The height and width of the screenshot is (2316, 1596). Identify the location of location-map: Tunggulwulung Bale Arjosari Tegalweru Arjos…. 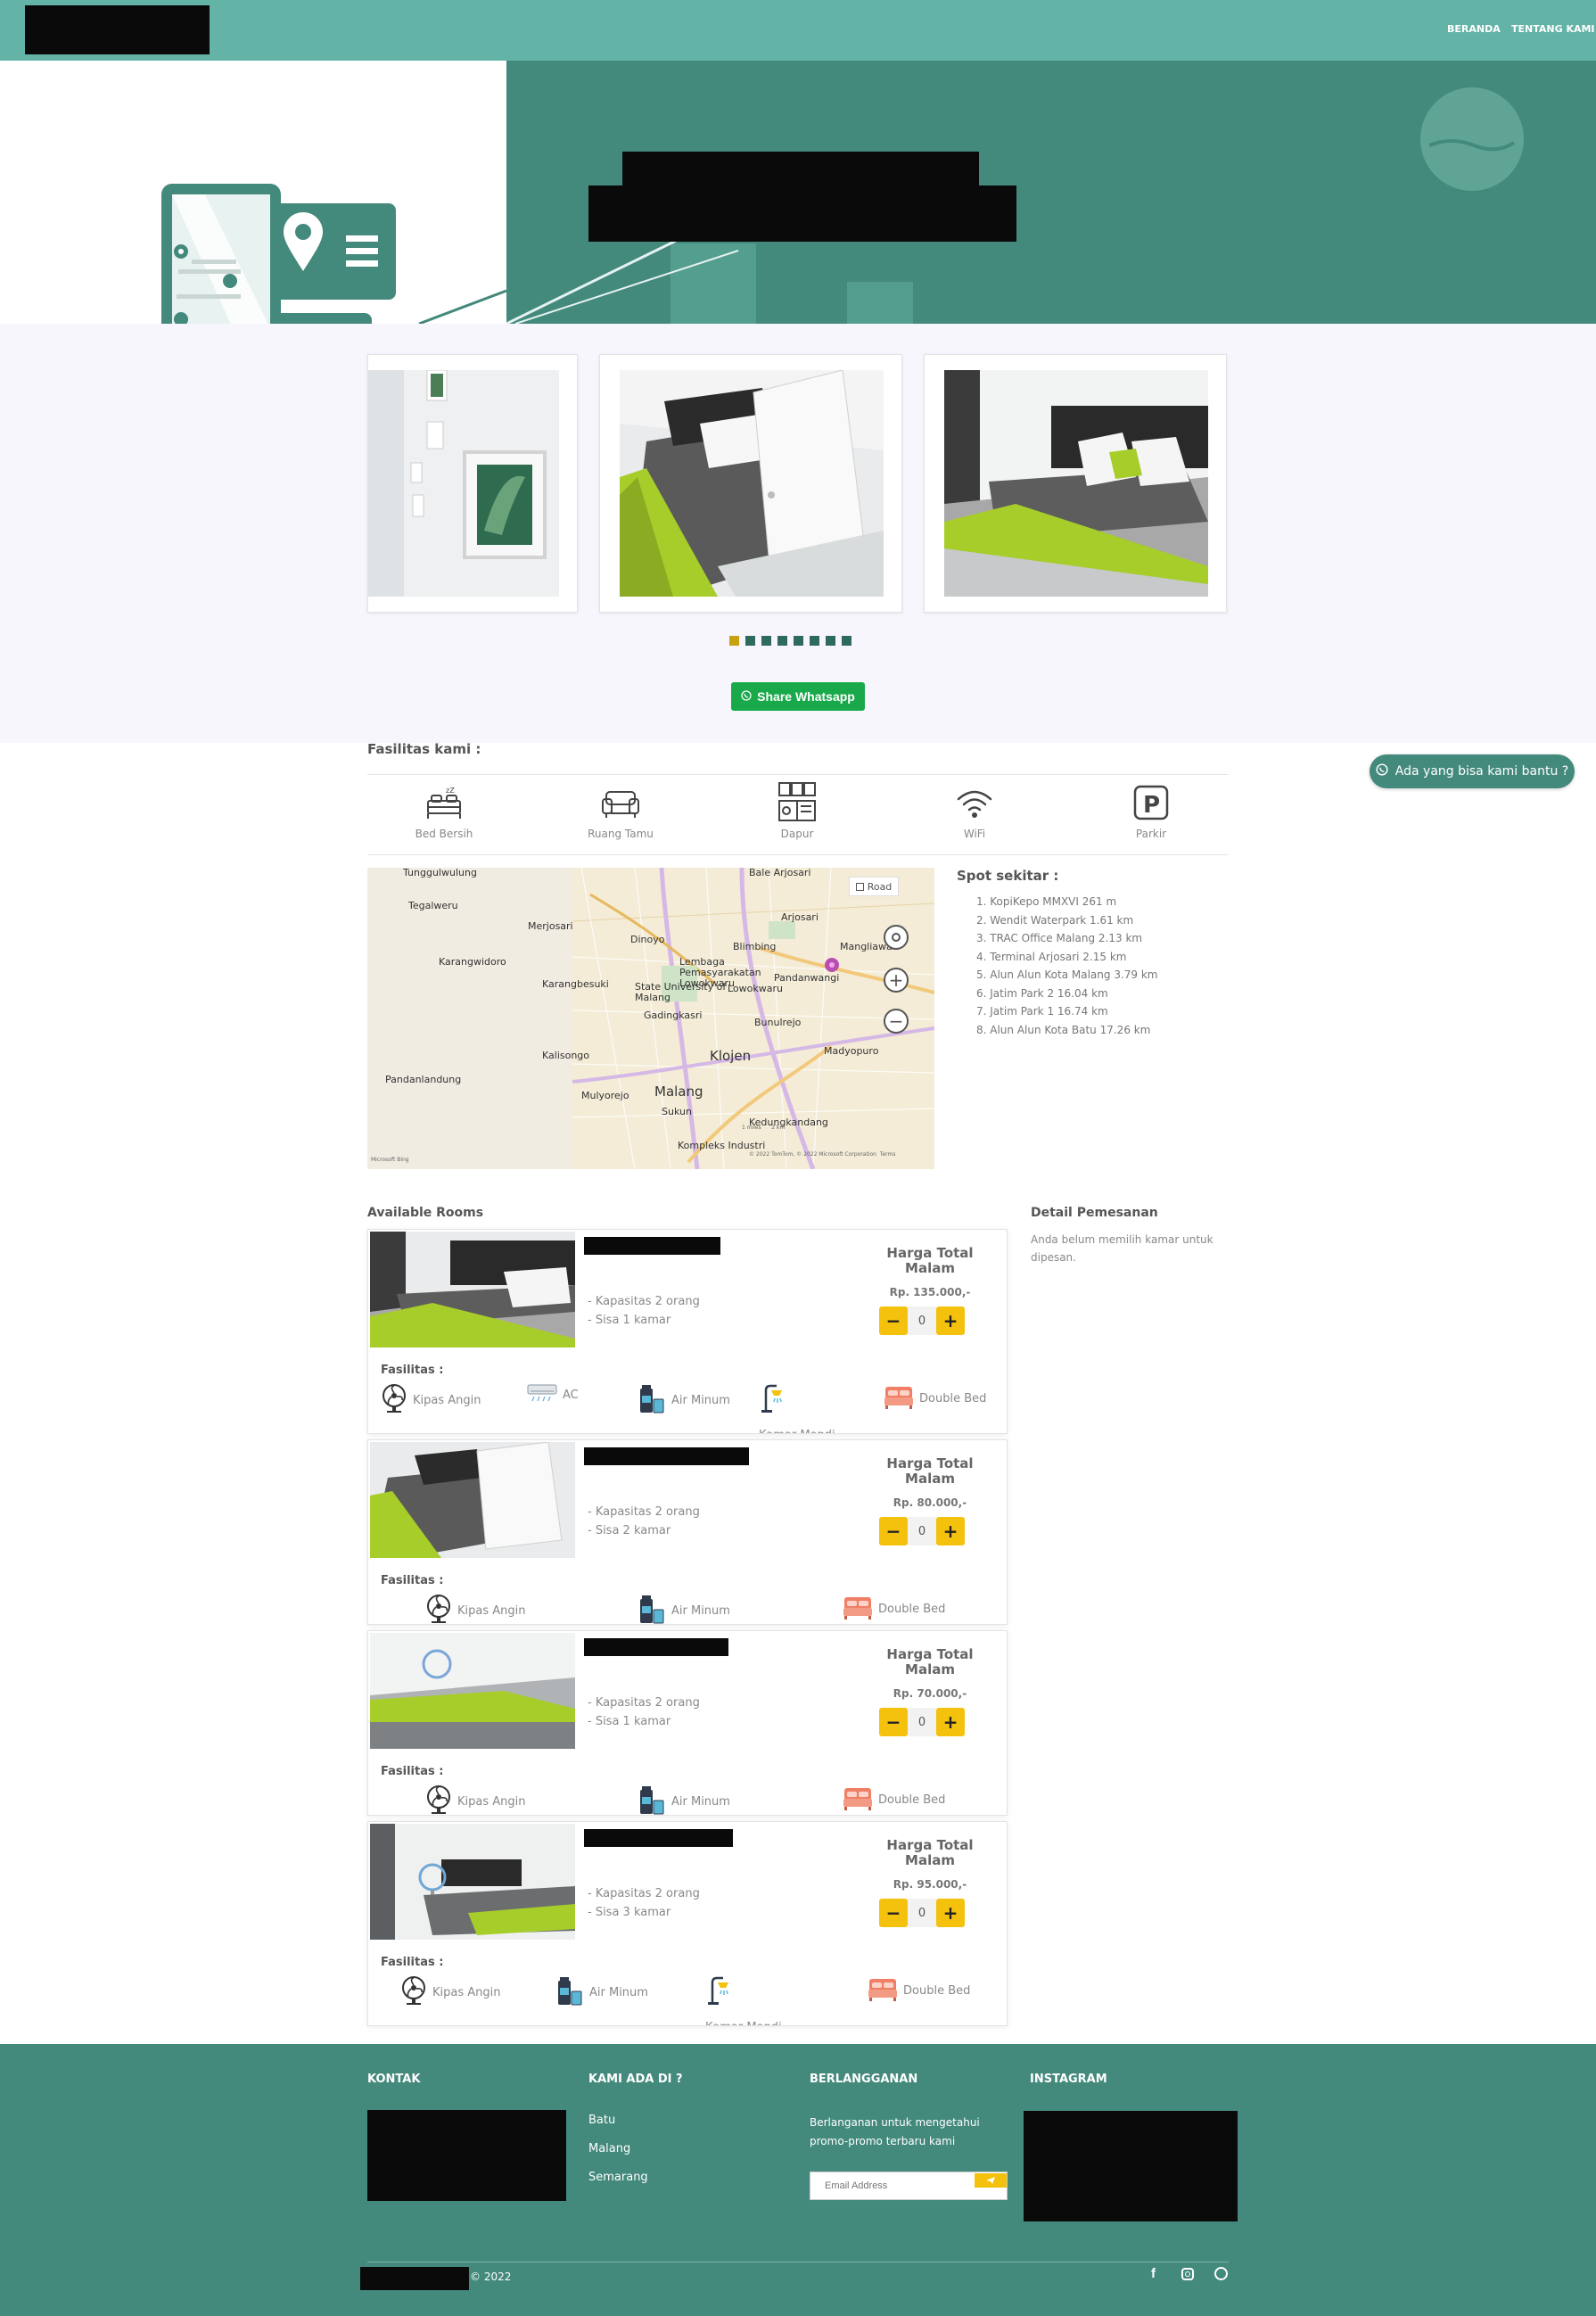
(650, 1018).